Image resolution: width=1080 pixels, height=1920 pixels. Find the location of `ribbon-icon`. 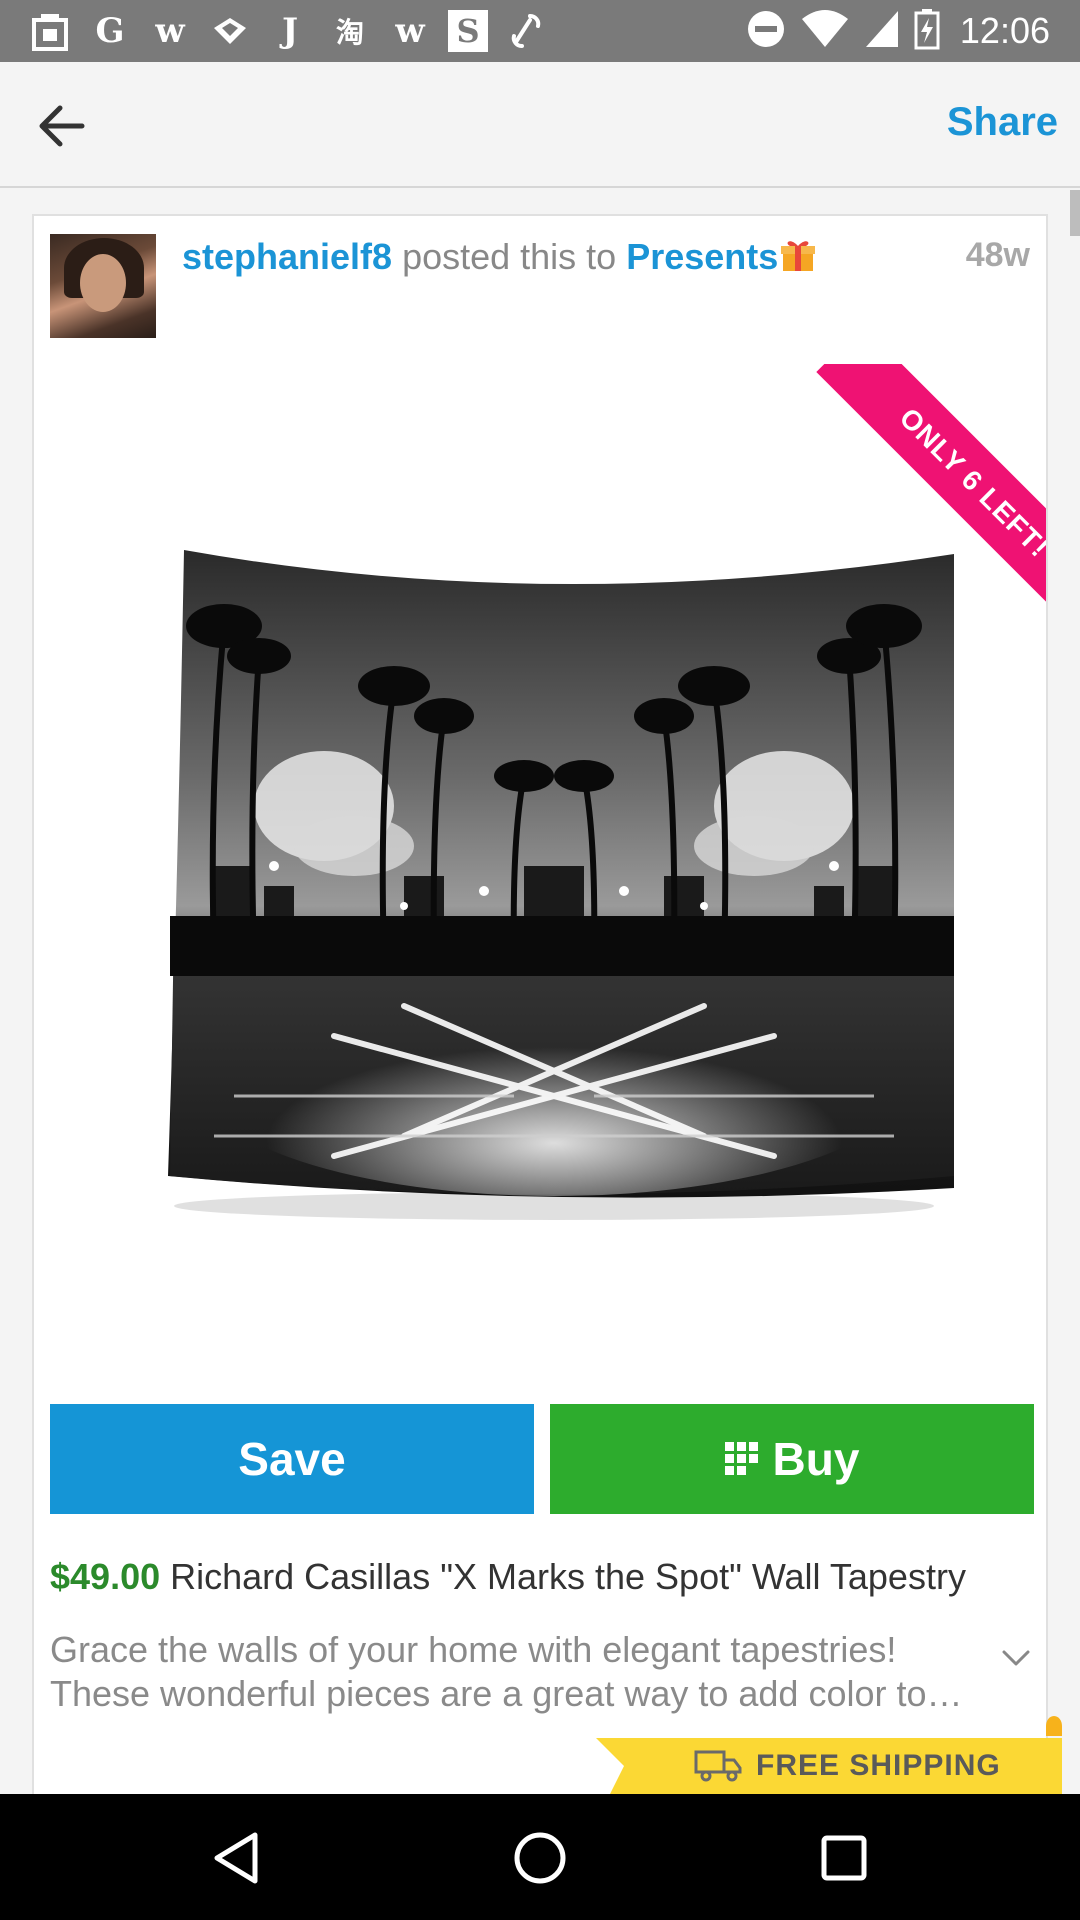

ribbon-icon is located at coordinates (230, 31).